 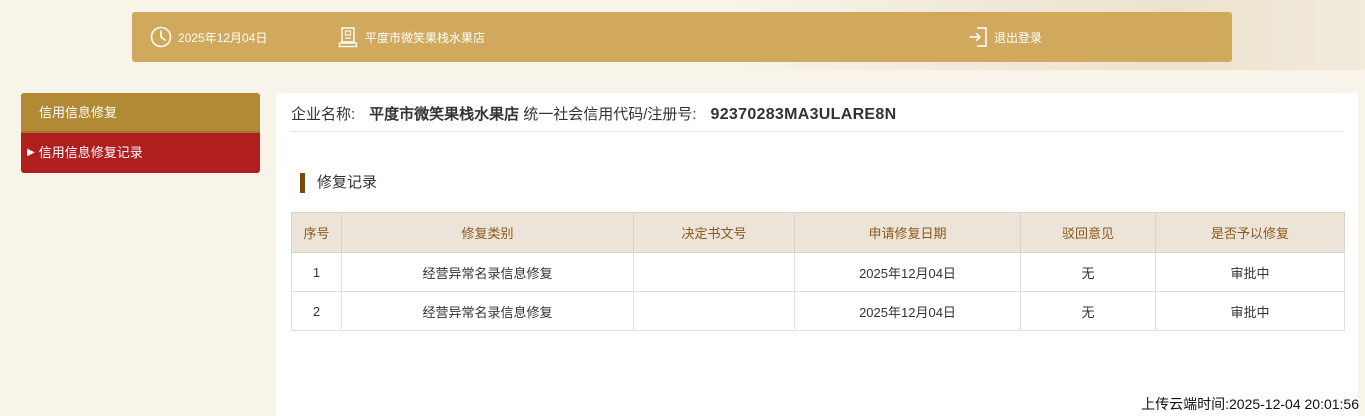 I want to click on credit-code-value: 92370283MA3ULARE8N, so click(x=803, y=114).